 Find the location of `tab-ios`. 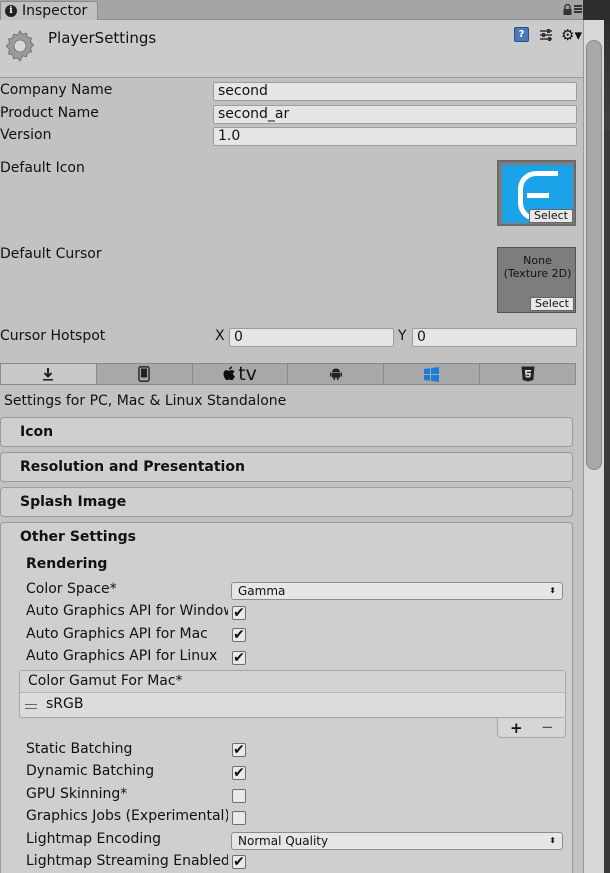

tab-ios is located at coordinates (145, 374).